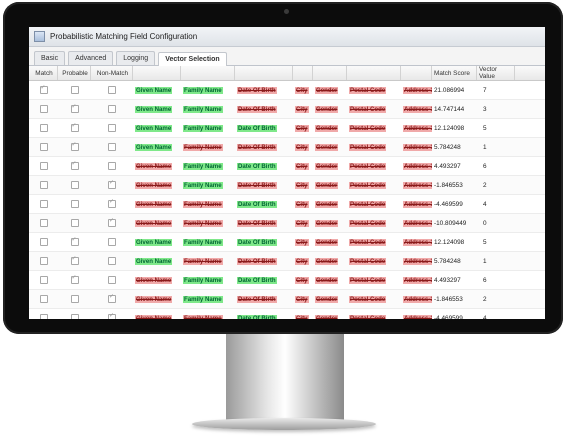  I want to click on vector-value-cell: 5, so click(485, 128).